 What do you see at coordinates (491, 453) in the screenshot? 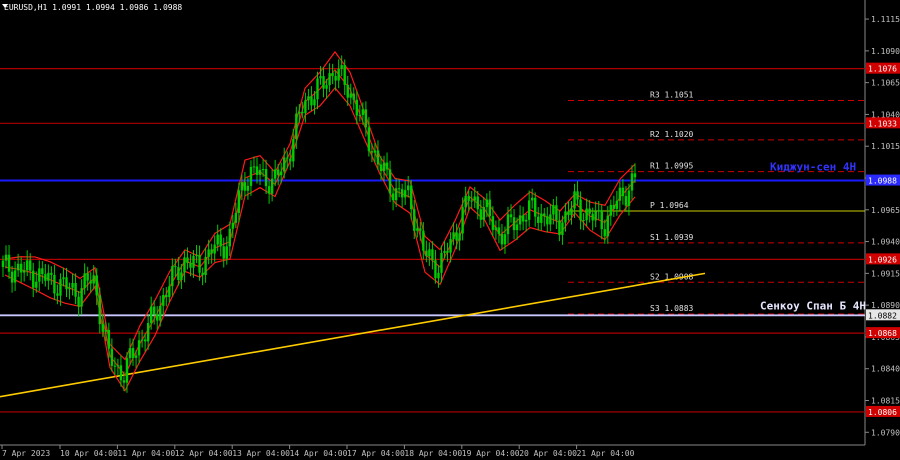
I see `time-tick-label: 19 Apr 04:00` at bounding box center [491, 453].